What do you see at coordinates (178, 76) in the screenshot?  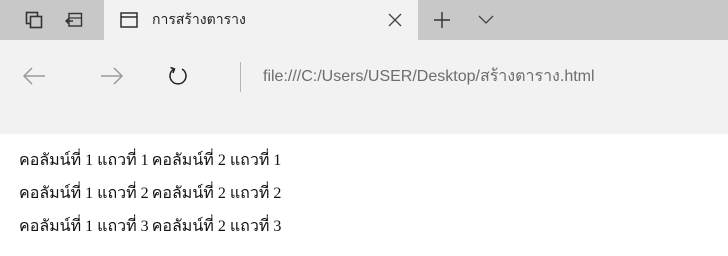 I see `refresh-icon` at bounding box center [178, 76].